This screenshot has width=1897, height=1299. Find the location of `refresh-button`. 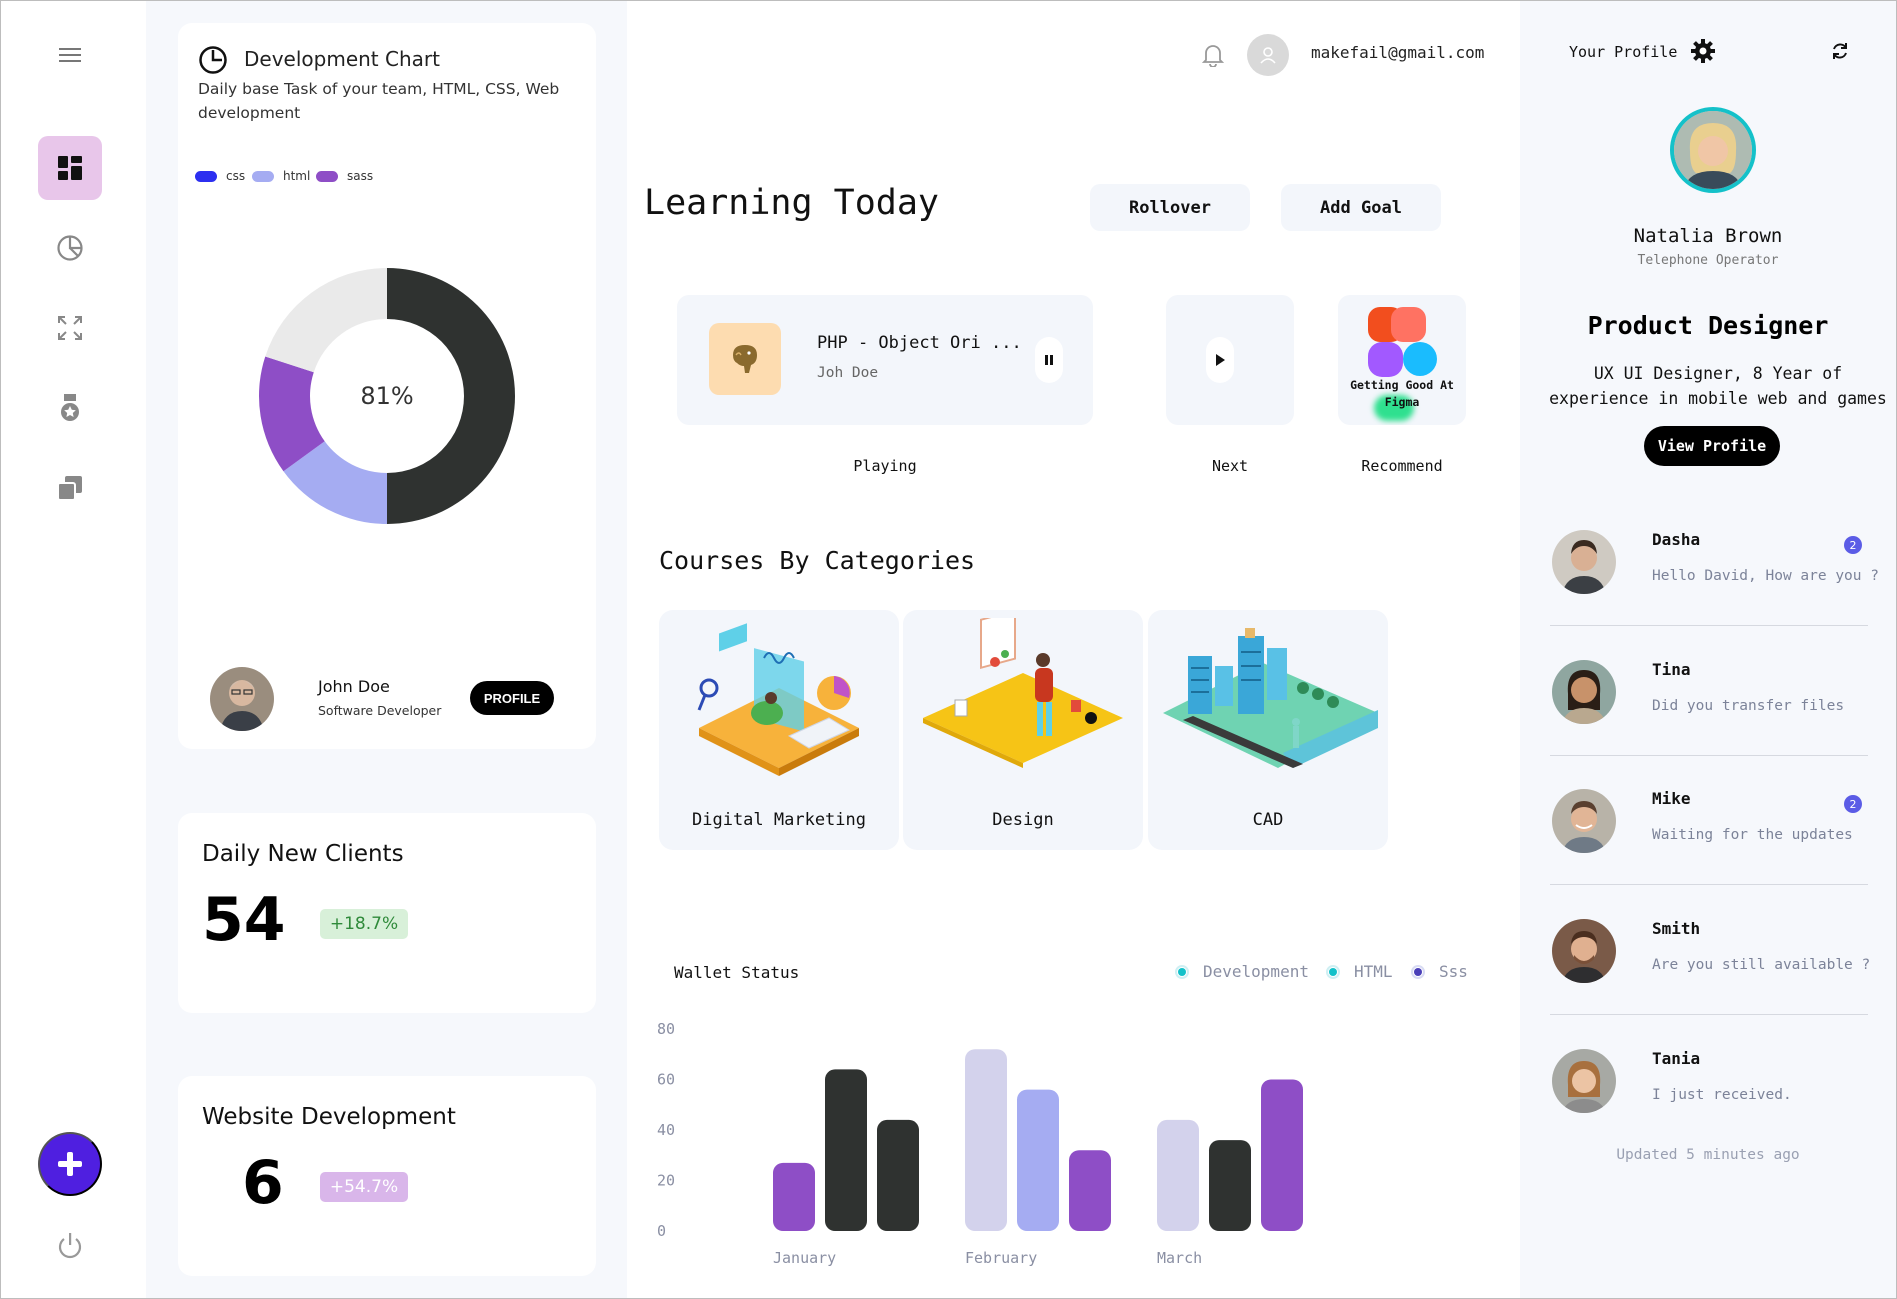

refresh-button is located at coordinates (1840, 53).